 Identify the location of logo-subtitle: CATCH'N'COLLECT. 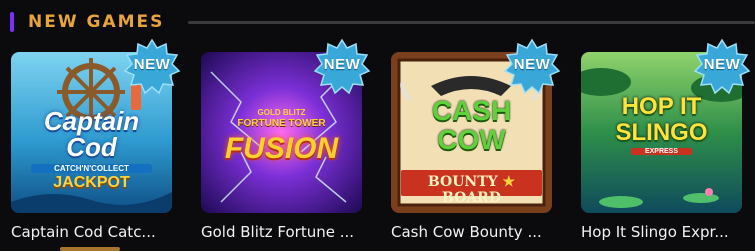
(91, 168).